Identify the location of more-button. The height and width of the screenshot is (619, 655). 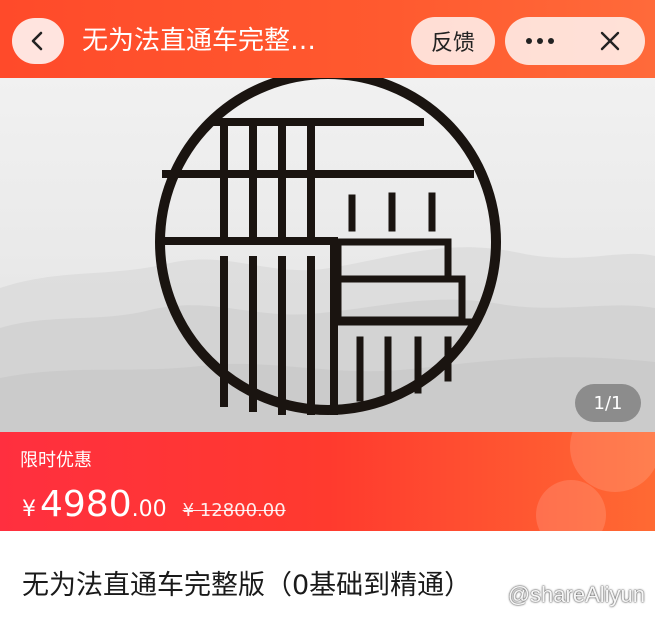
(540, 41).